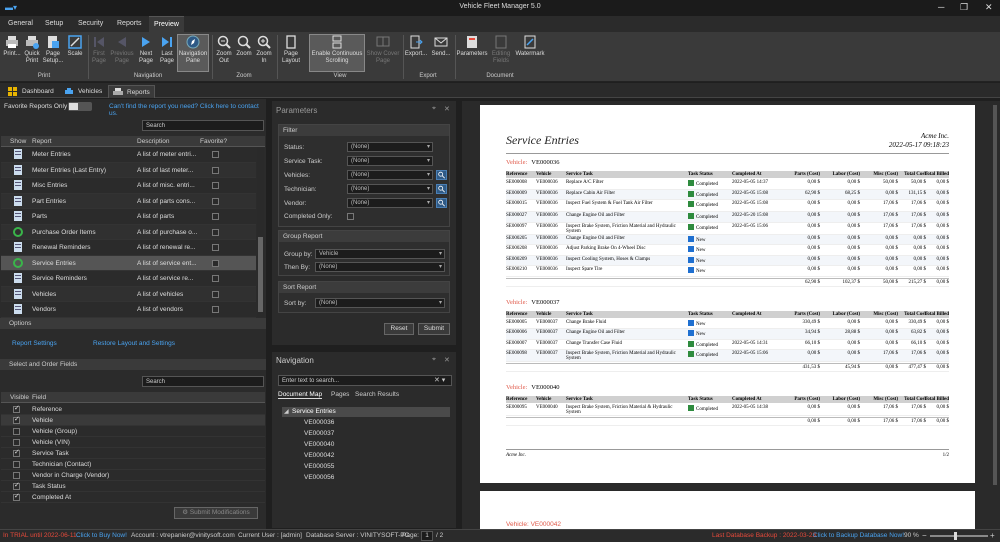 This screenshot has height=542, width=1000. I want to click on scale-button: Scale, so click(75, 46).